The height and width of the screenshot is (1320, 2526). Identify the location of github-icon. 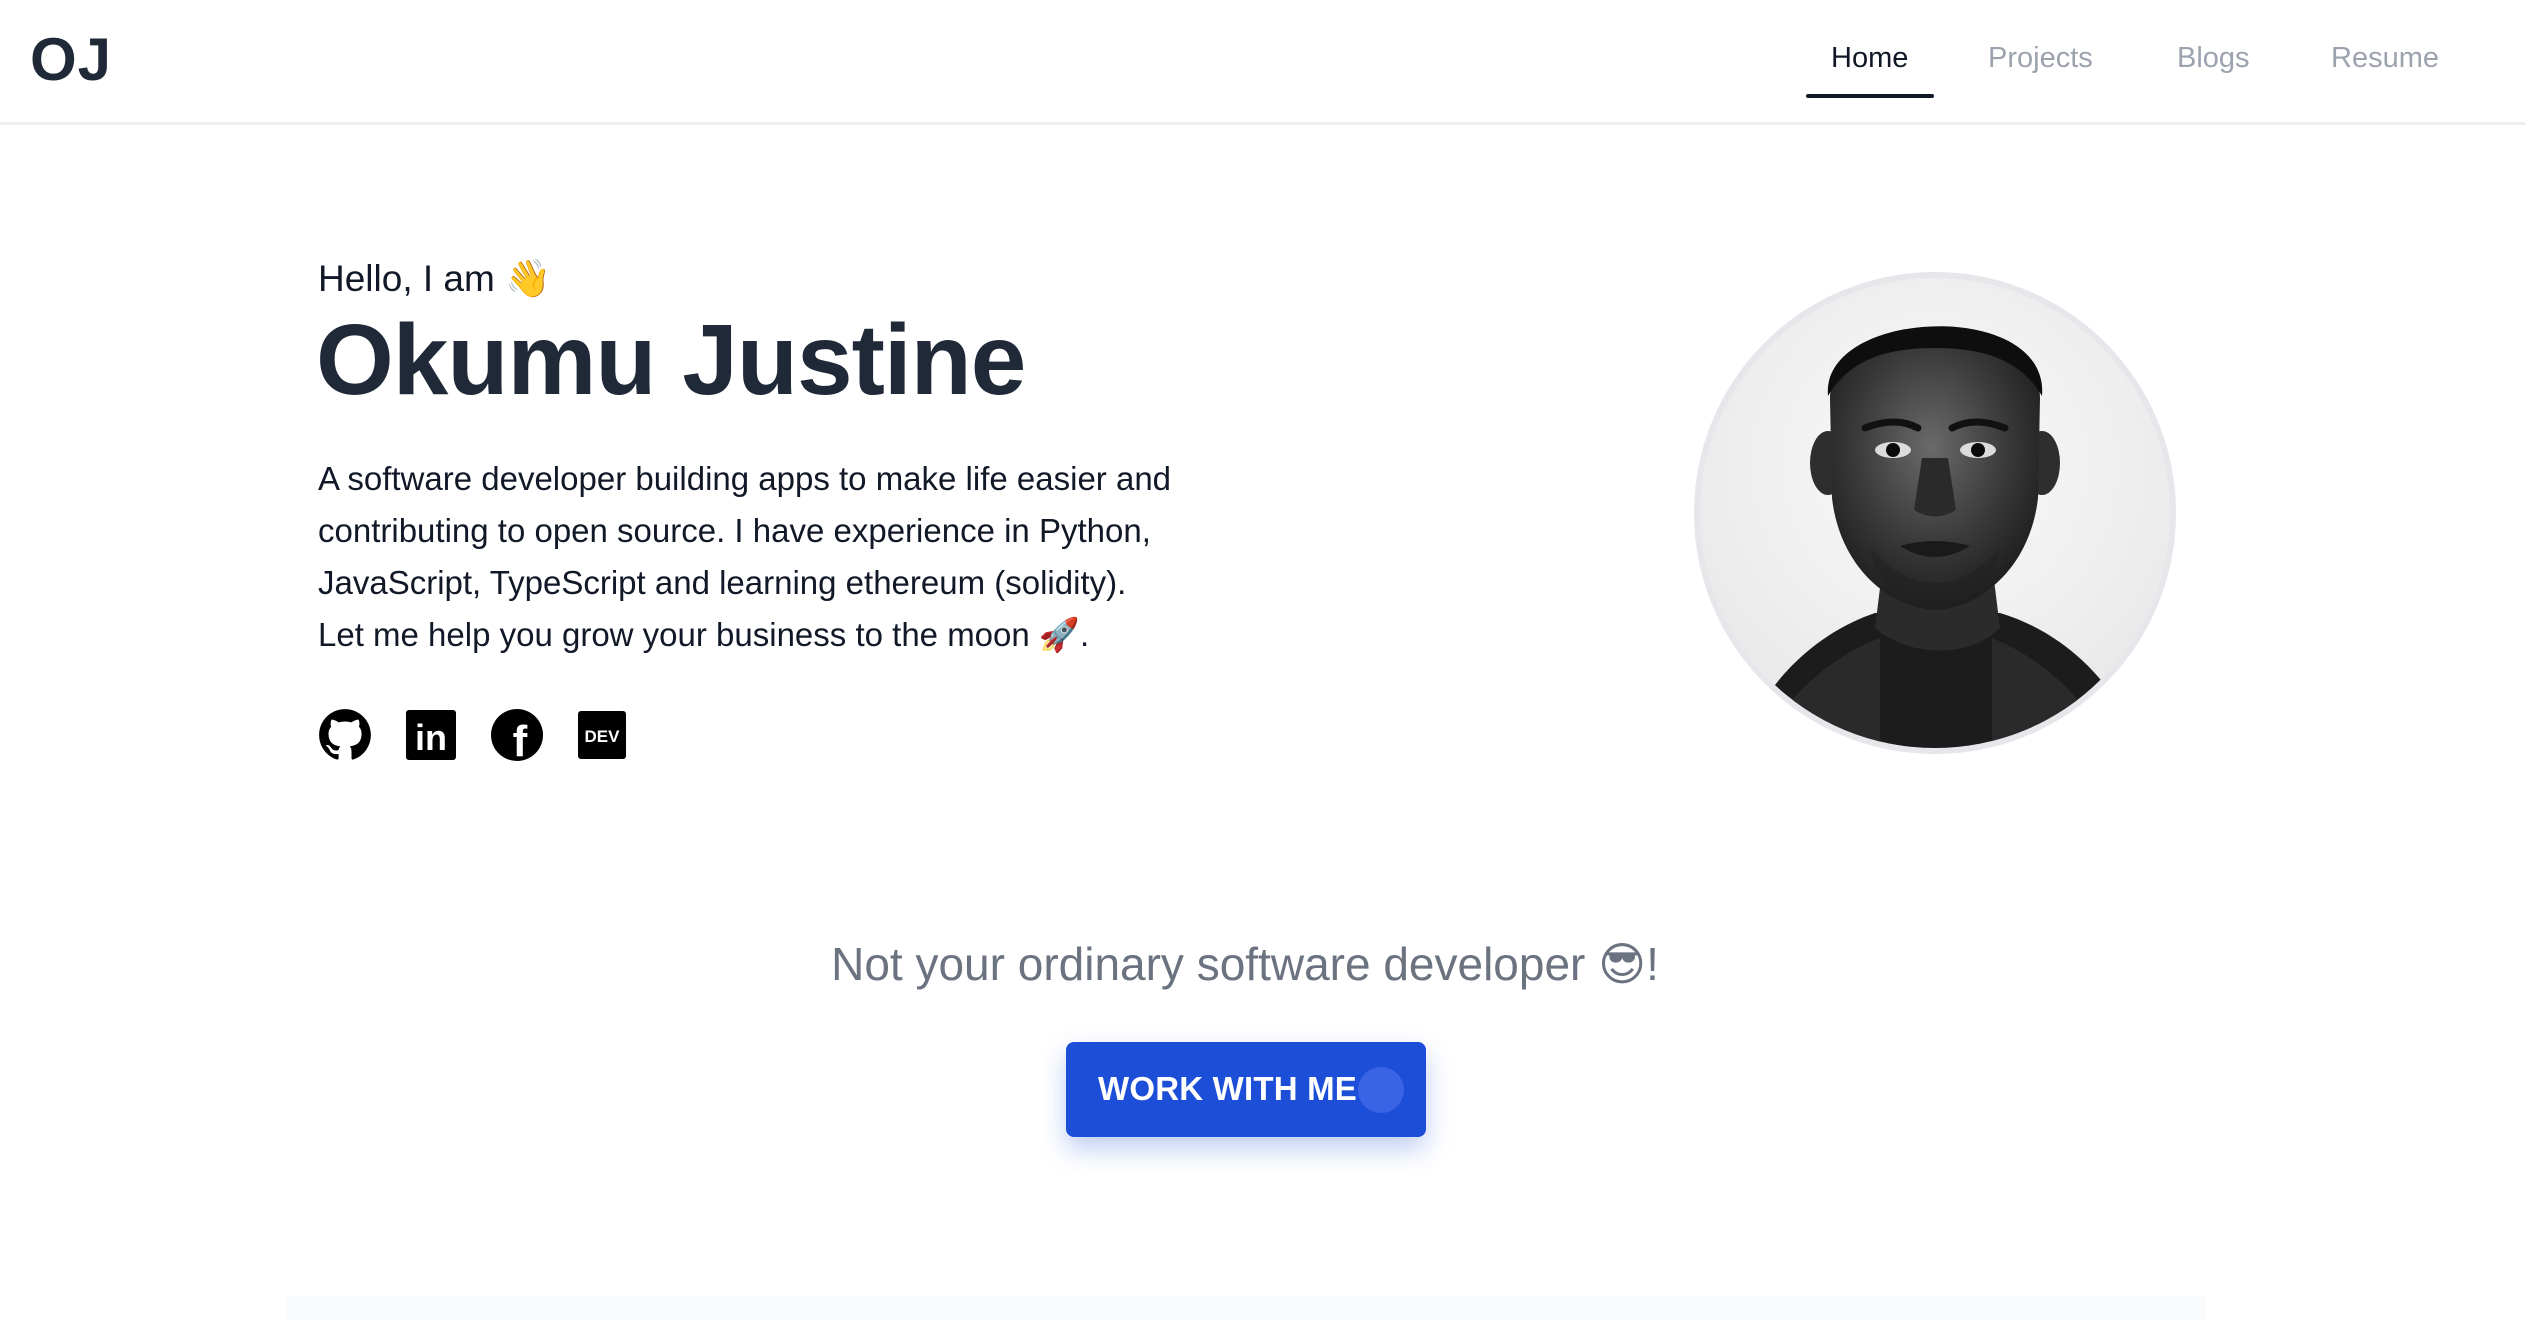
(345, 734).